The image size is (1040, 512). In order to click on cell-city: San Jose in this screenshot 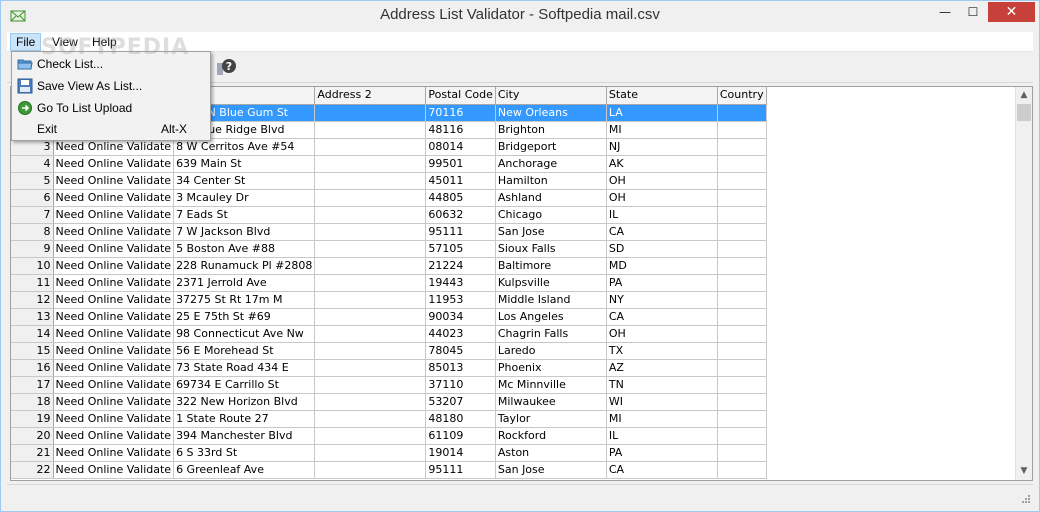, I will do `click(551, 470)`.